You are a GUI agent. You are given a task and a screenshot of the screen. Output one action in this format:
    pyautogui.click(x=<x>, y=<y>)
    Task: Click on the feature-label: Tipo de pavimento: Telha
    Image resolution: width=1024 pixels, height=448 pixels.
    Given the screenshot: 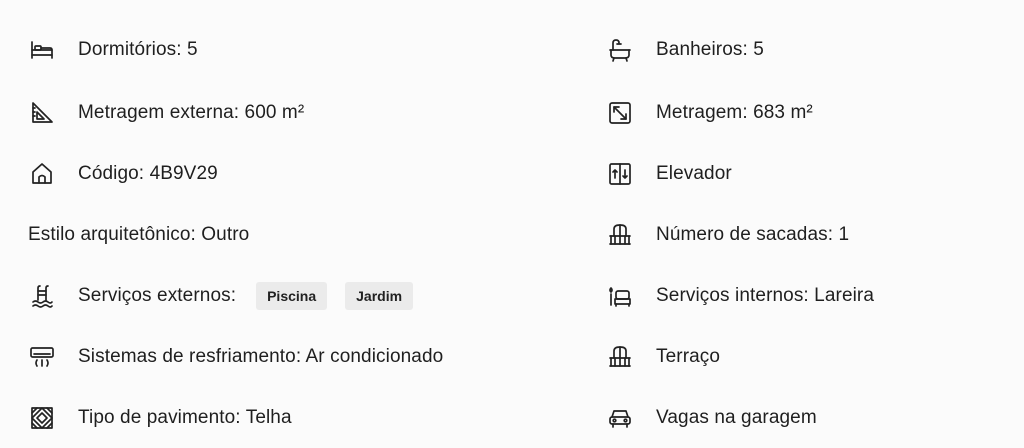 What is the action you would take?
    pyautogui.click(x=185, y=417)
    